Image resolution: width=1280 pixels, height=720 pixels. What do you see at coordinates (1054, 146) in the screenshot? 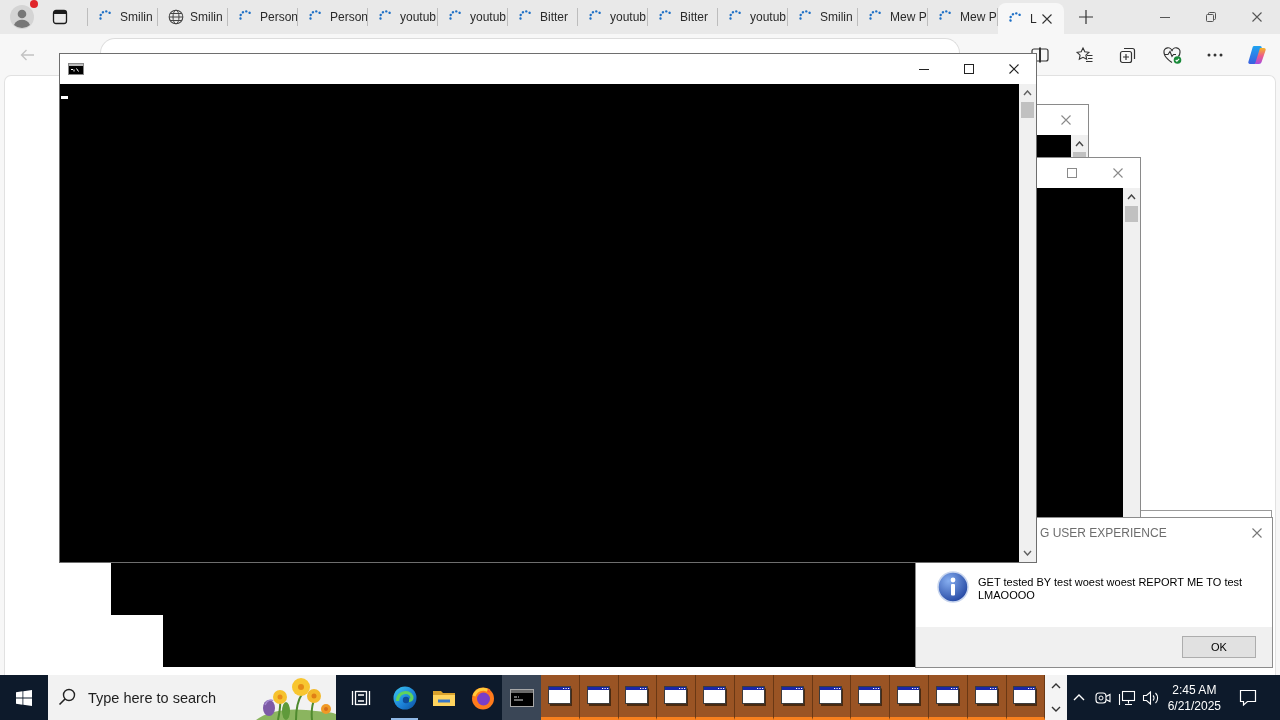
I see `console-output` at bounding box center [1054, 146].